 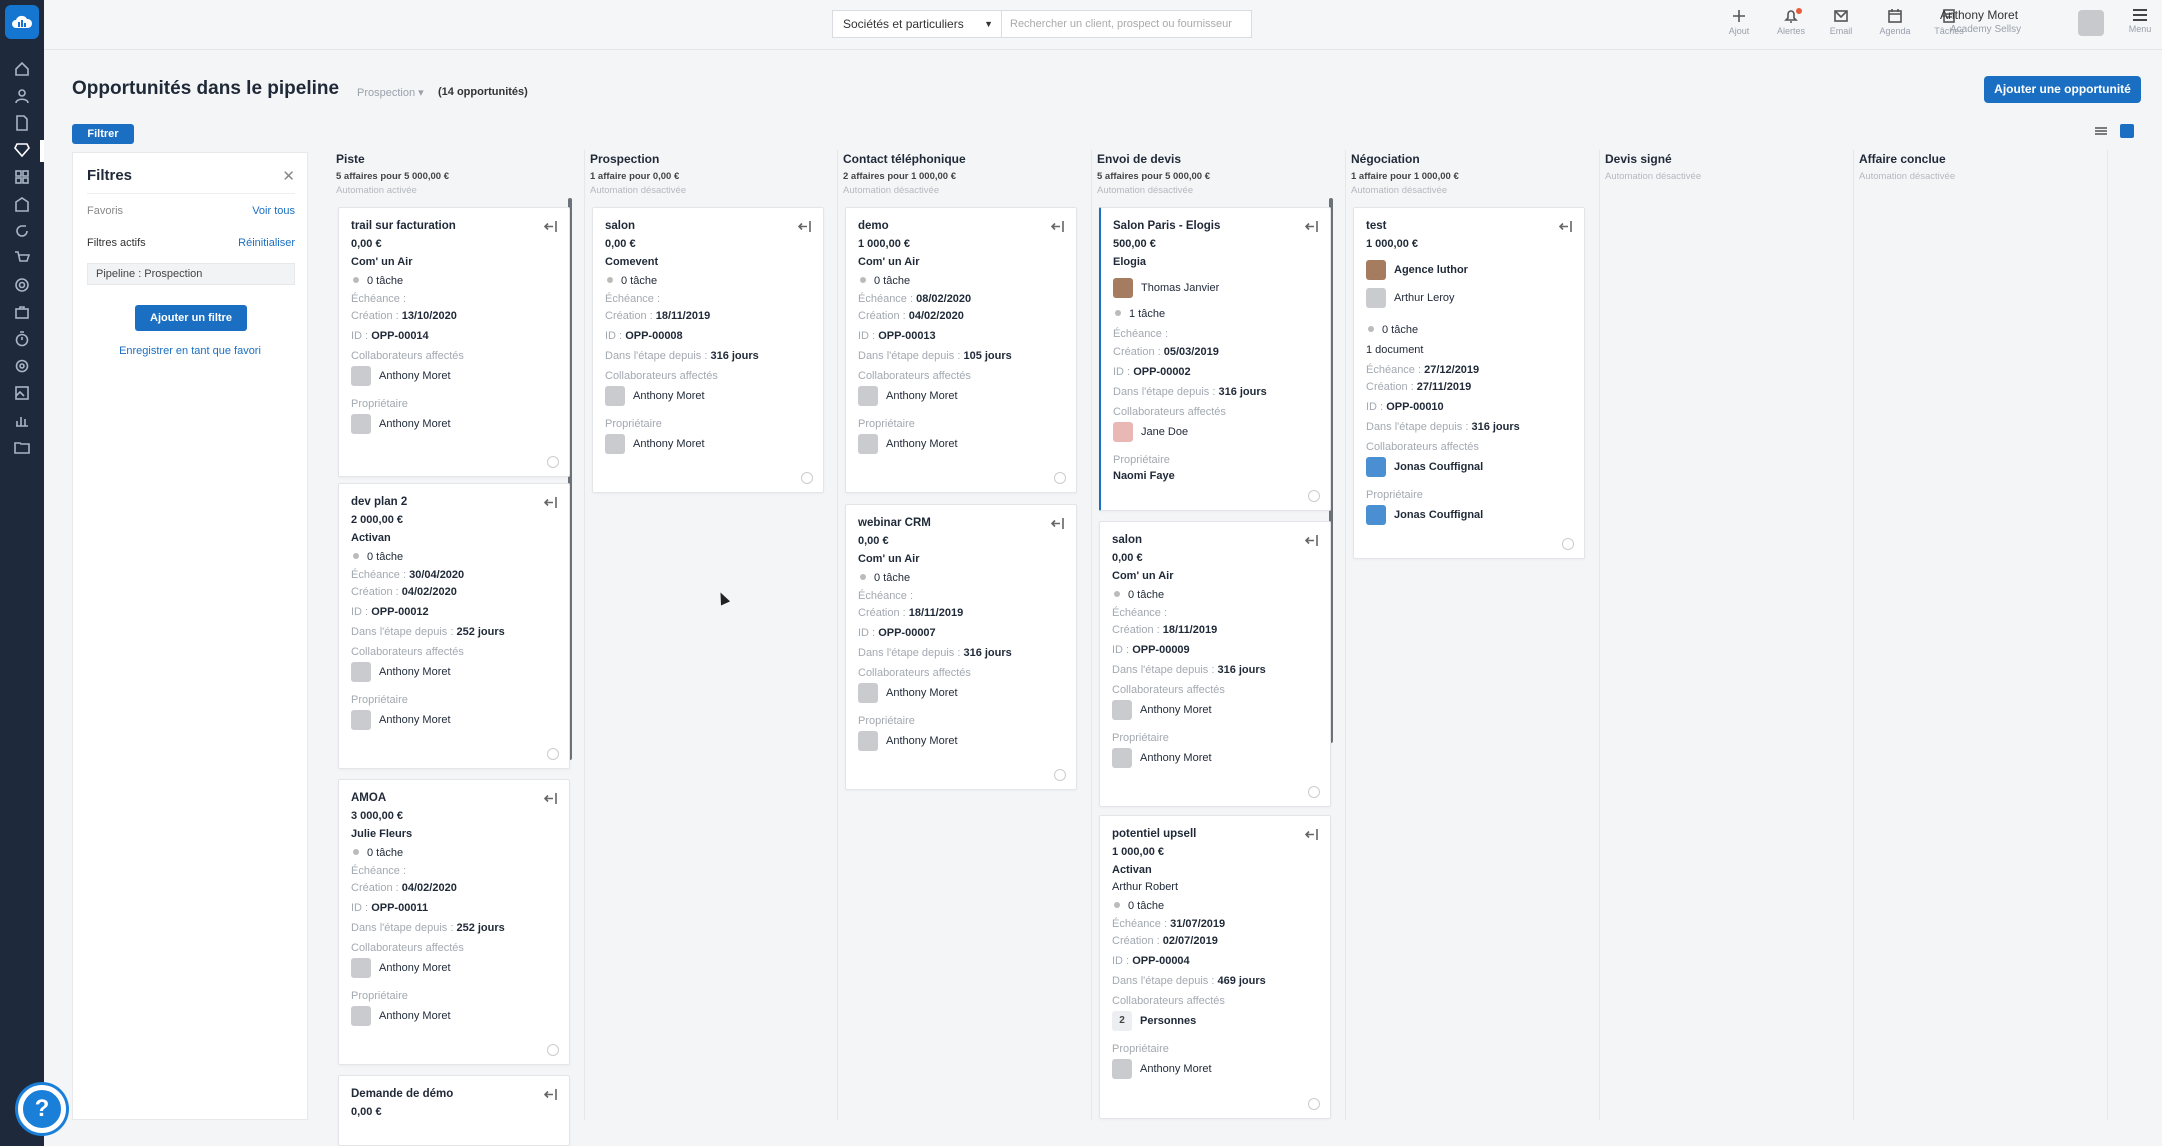 What do you see at coordinates (381, 834) in the screenshot?
I see `card-company: Julie Fleurs` at bounding box center [381, 834].